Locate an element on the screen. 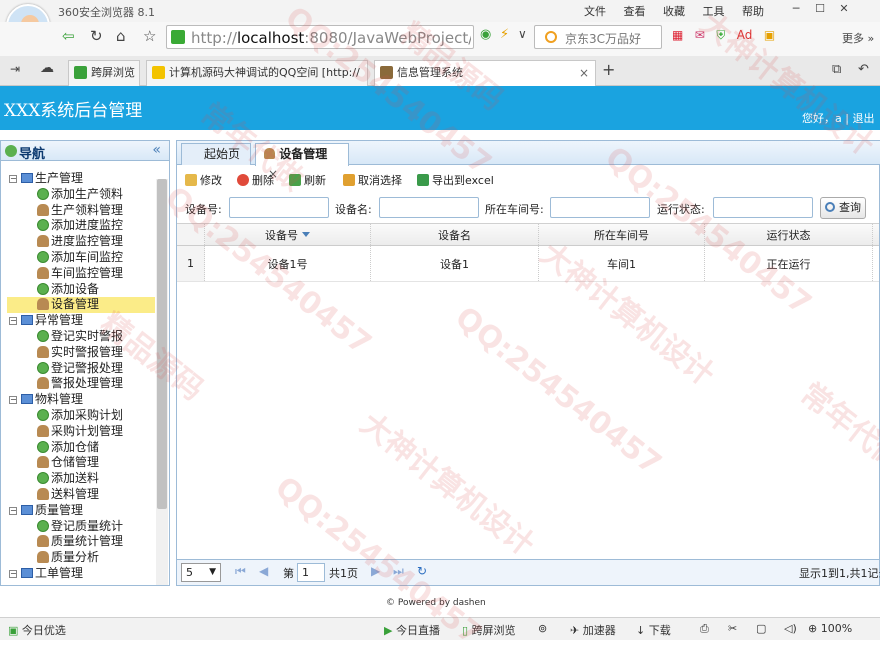  restore-tabs-icon: ⧉ is located at coordinates (836, 69).